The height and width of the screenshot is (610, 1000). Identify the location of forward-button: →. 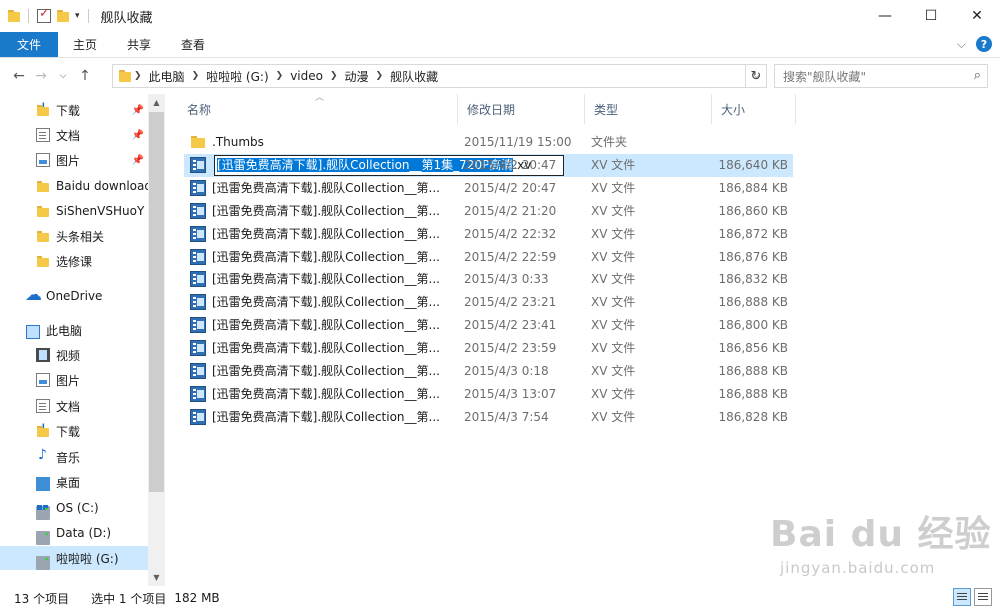
(41, 76).